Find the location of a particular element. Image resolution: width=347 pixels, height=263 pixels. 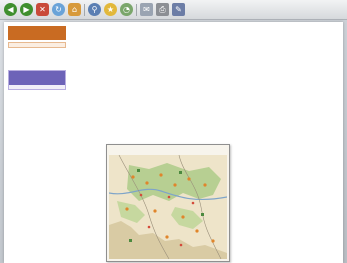

history-button: ◔ is located at coordinates (126, 9).